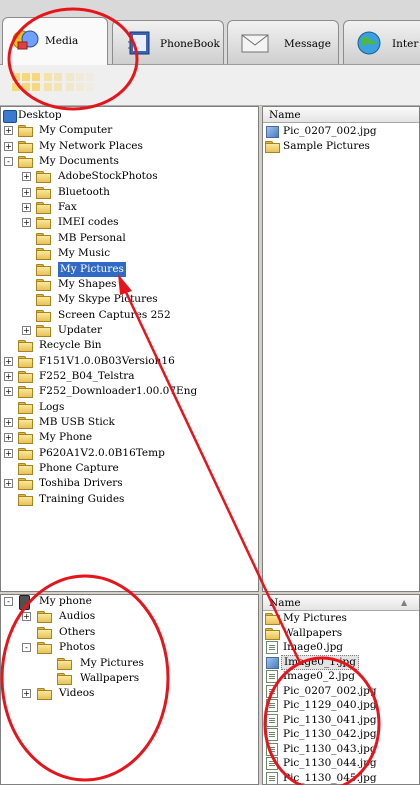 This screenshot has width=420, height=785. I want to click on tree-item: + IMEI codes, so click(128, 222).